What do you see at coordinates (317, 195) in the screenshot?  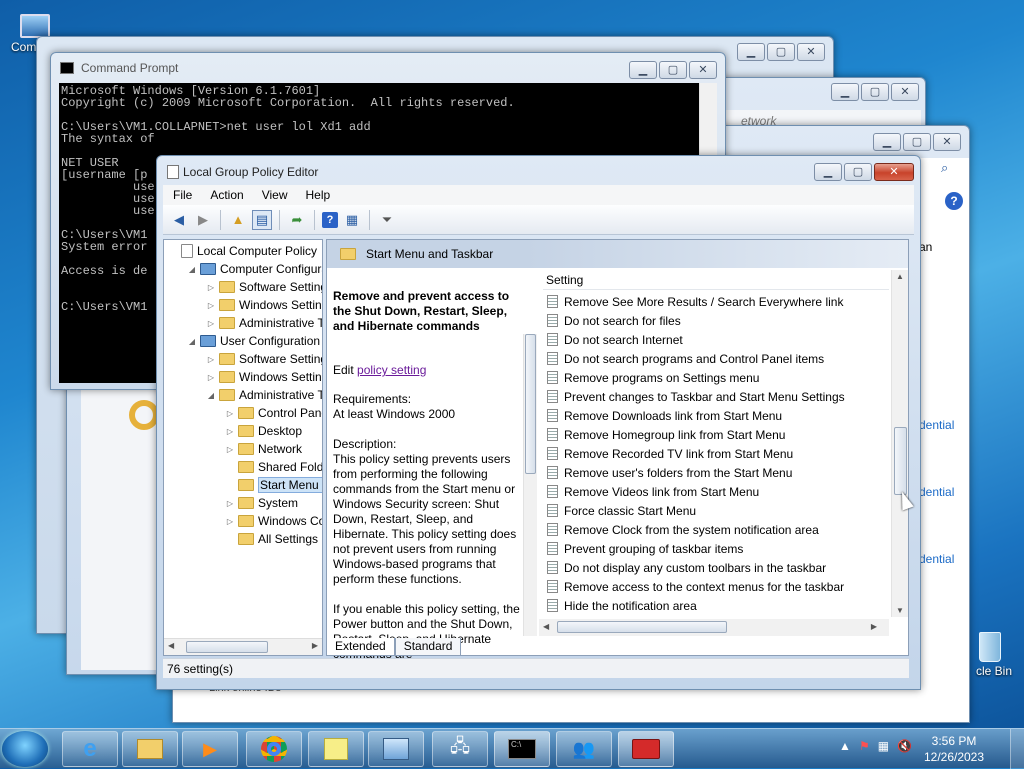 I see `menu-help: Help` at bounding box center [317, 195].